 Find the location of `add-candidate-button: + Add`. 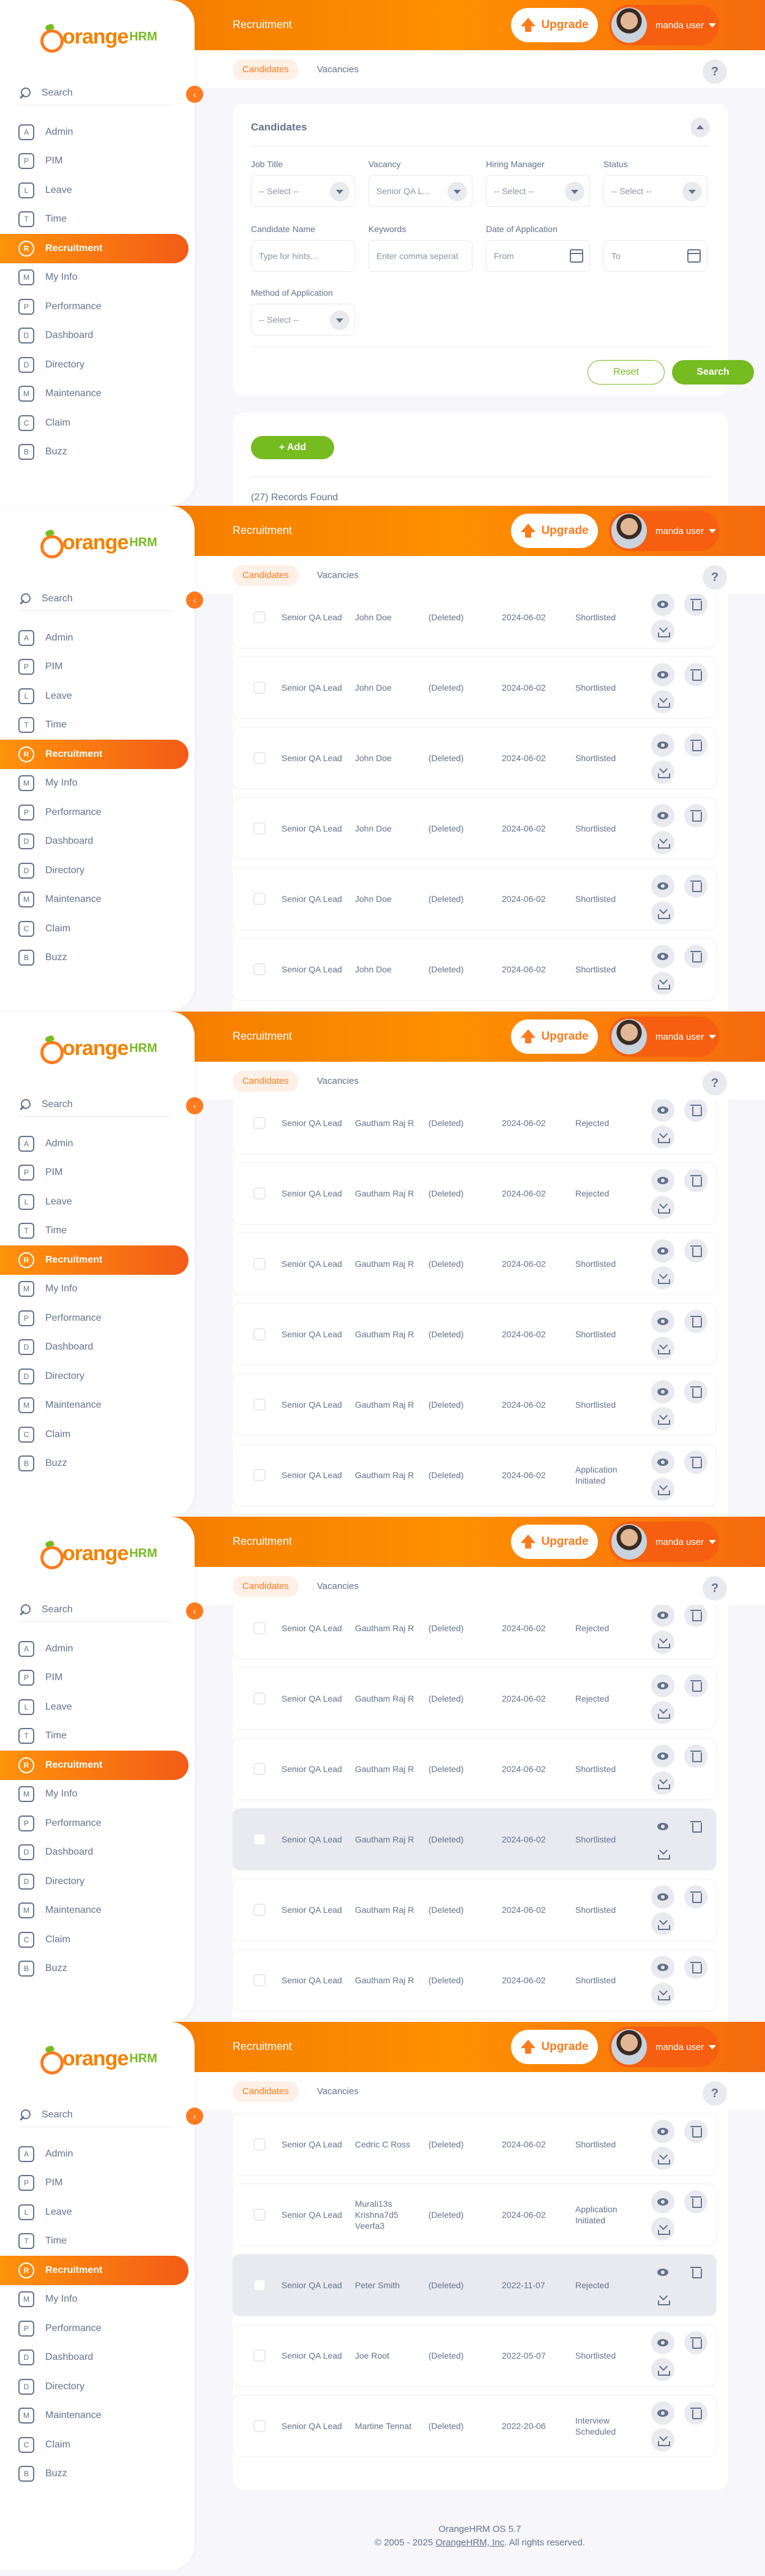

add-candidate-button: + Add is located at coordinates (292, 448).